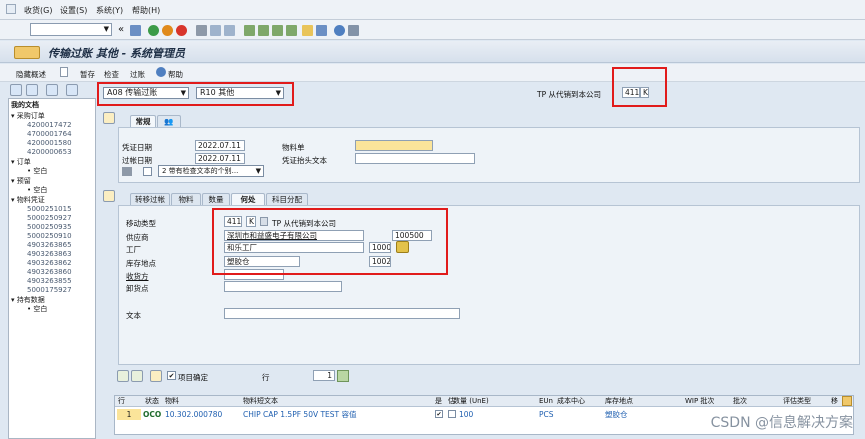 Image resolution: width=865 pixels, height=439 pixels. I want to click on row-field: 1, so click(324, 375).